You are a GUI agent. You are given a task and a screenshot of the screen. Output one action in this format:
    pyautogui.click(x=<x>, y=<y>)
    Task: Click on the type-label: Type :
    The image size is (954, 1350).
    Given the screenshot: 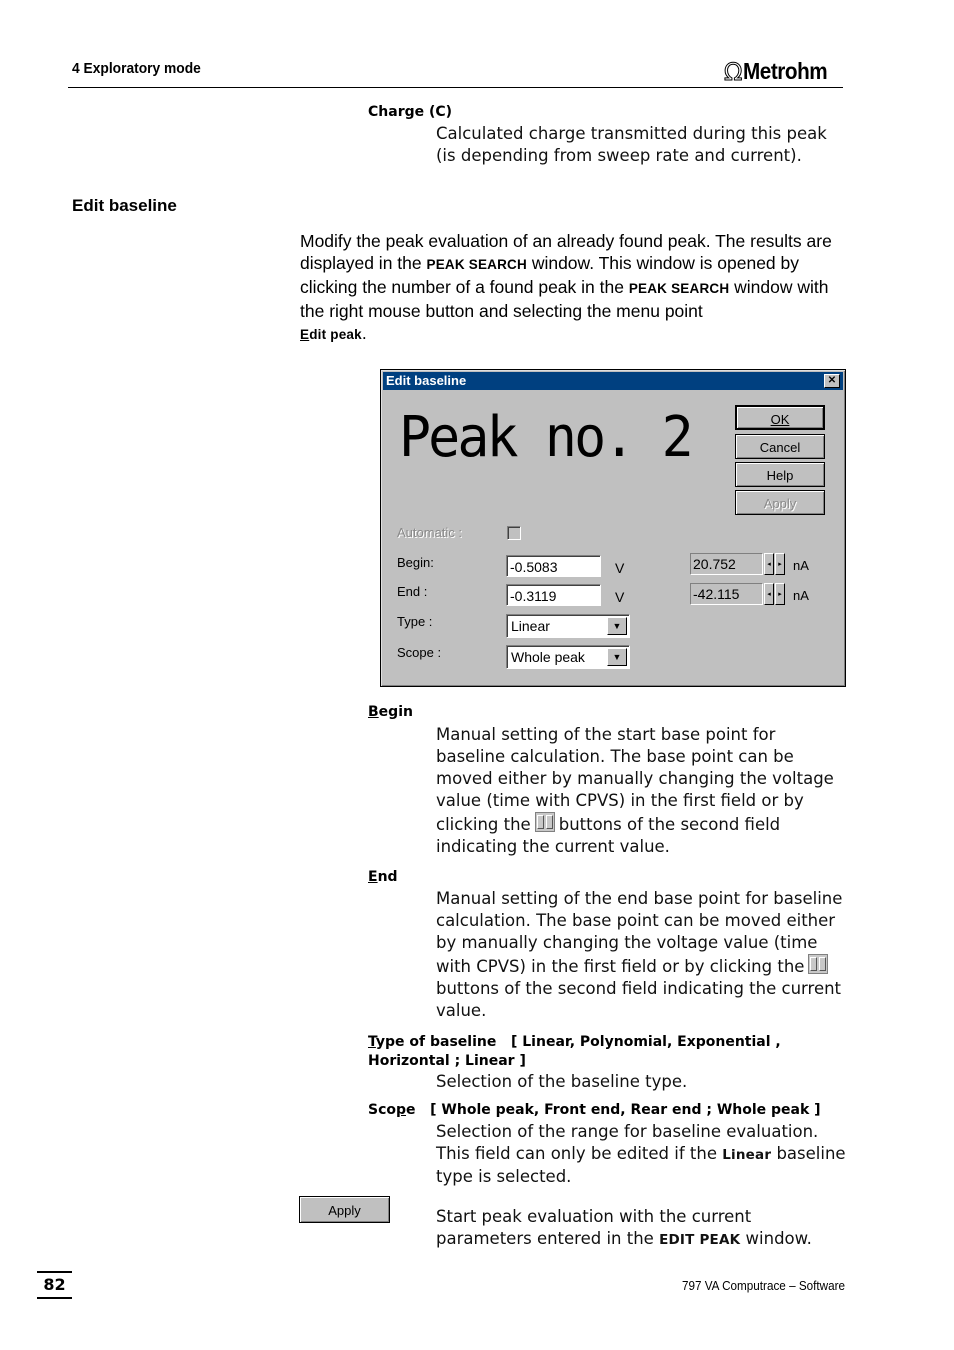 What is the action you would take?
    pyautogui.click(x=415, y=621)
    